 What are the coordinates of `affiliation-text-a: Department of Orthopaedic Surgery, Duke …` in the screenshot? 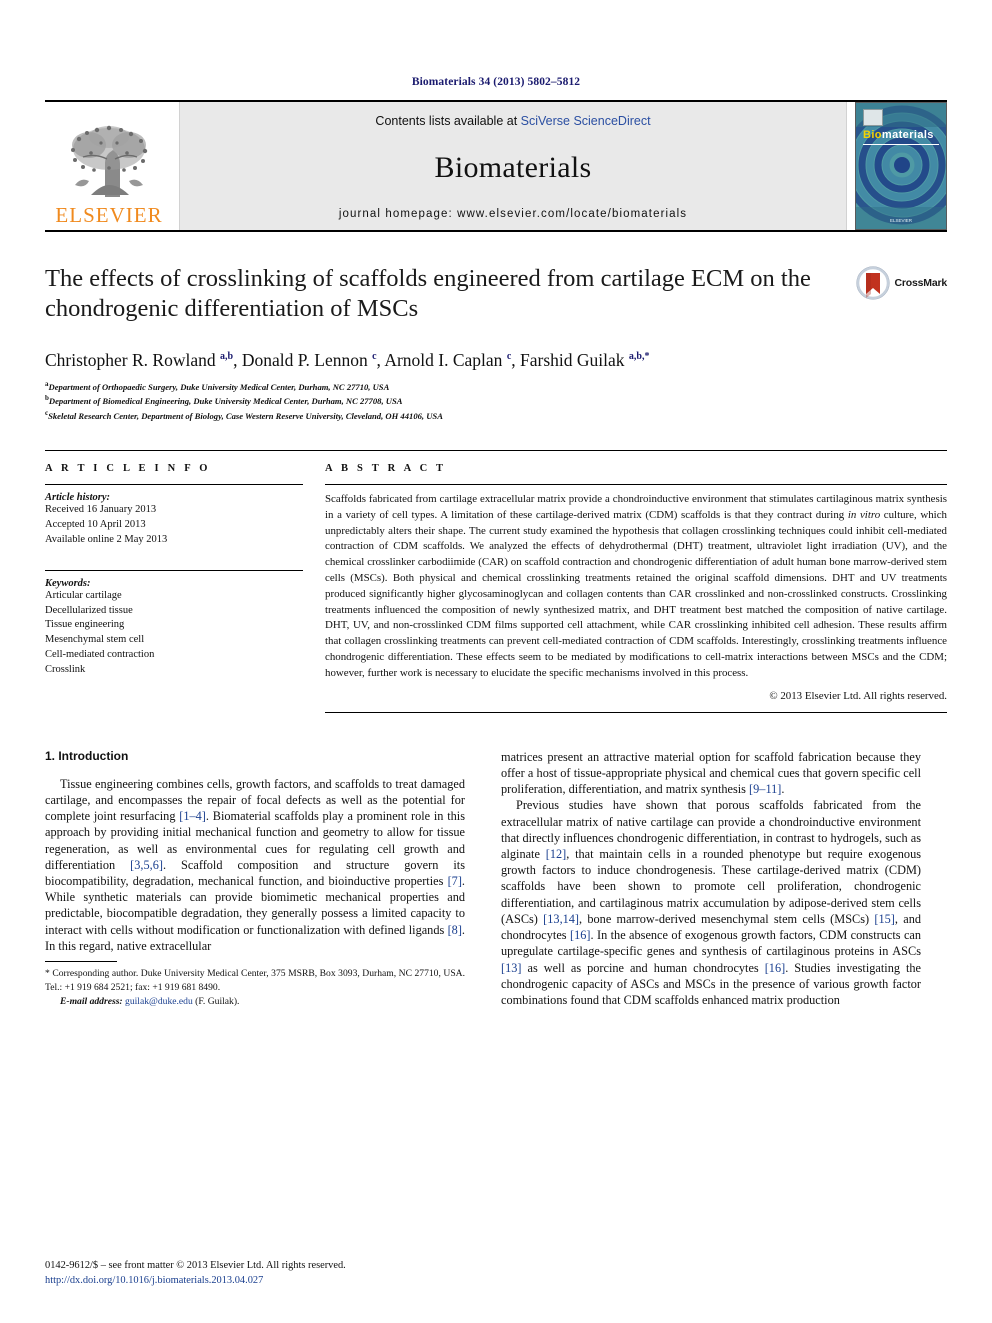 It's located at (219, 386).